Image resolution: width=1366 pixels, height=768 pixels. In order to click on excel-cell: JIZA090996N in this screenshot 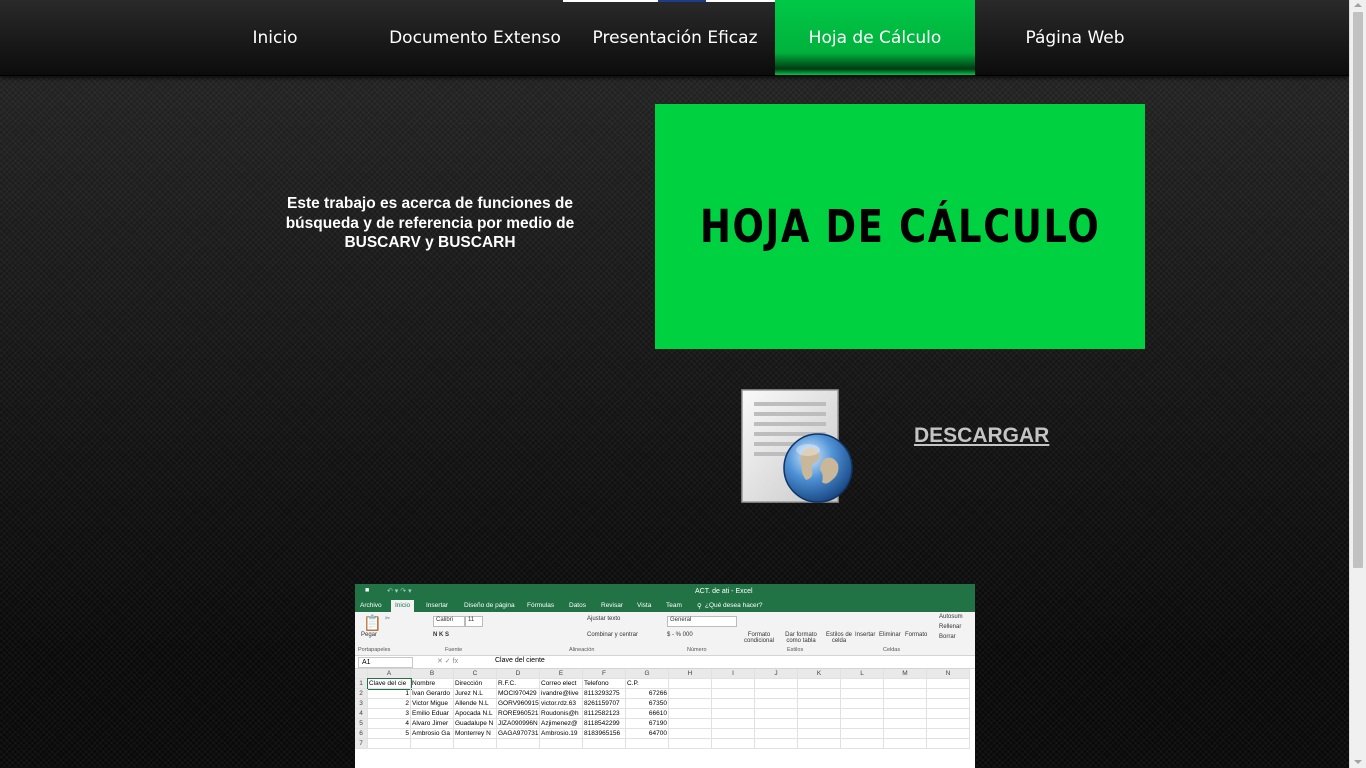, I will do `click(518, 724)`.